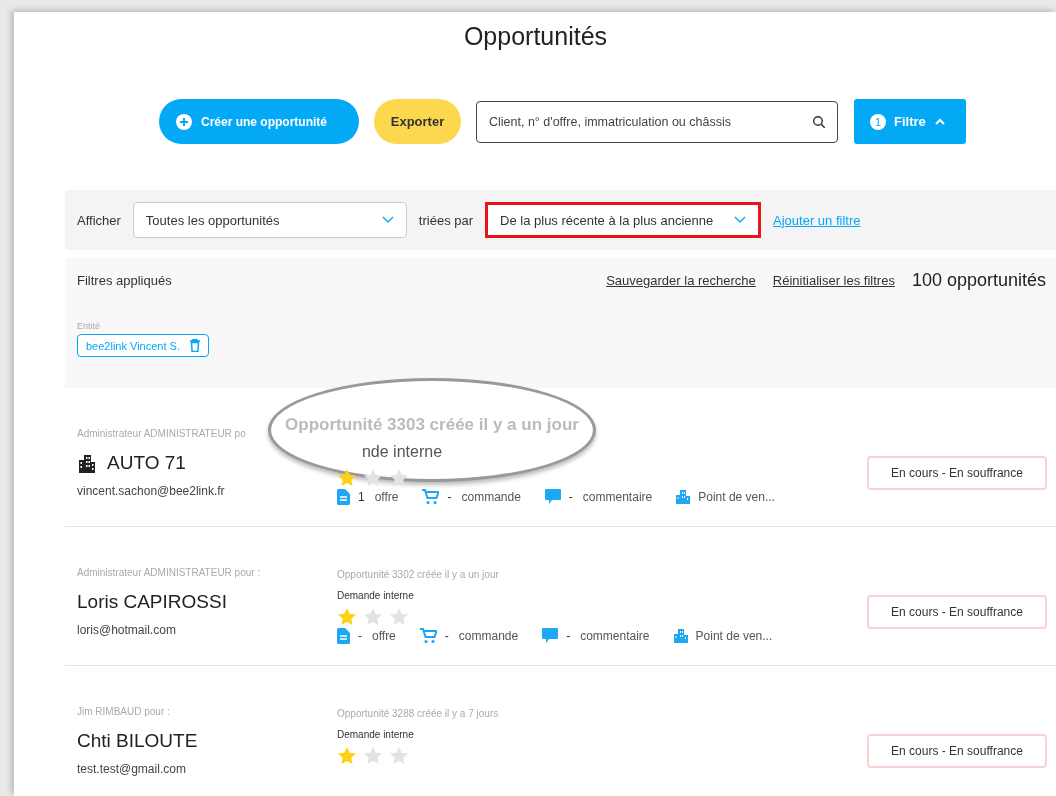 The image size is (1056, 796). What do you see at coordinates (417, 121) in the screenshot?
I see `export-button: Exporter` at bounding box center [417, 121].